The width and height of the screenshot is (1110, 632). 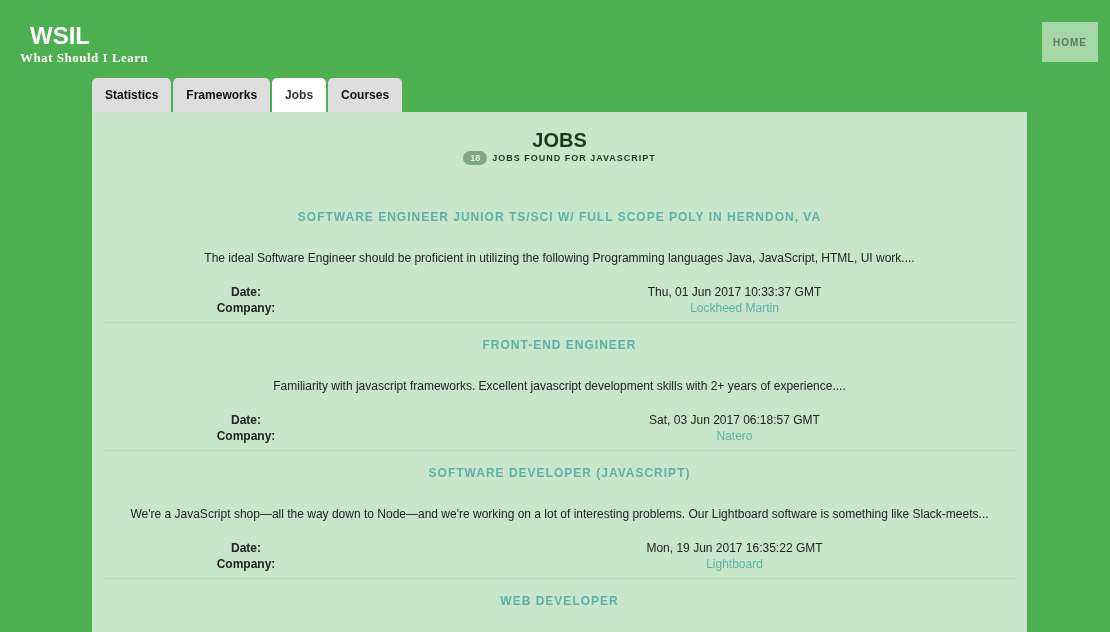 I want to click on job-title: SOFTWARE ENGINEER JUNIOR TS/SCI W/ FULL SCOPE POLY IN HERNDON, VA, so click(x=559, y=217).